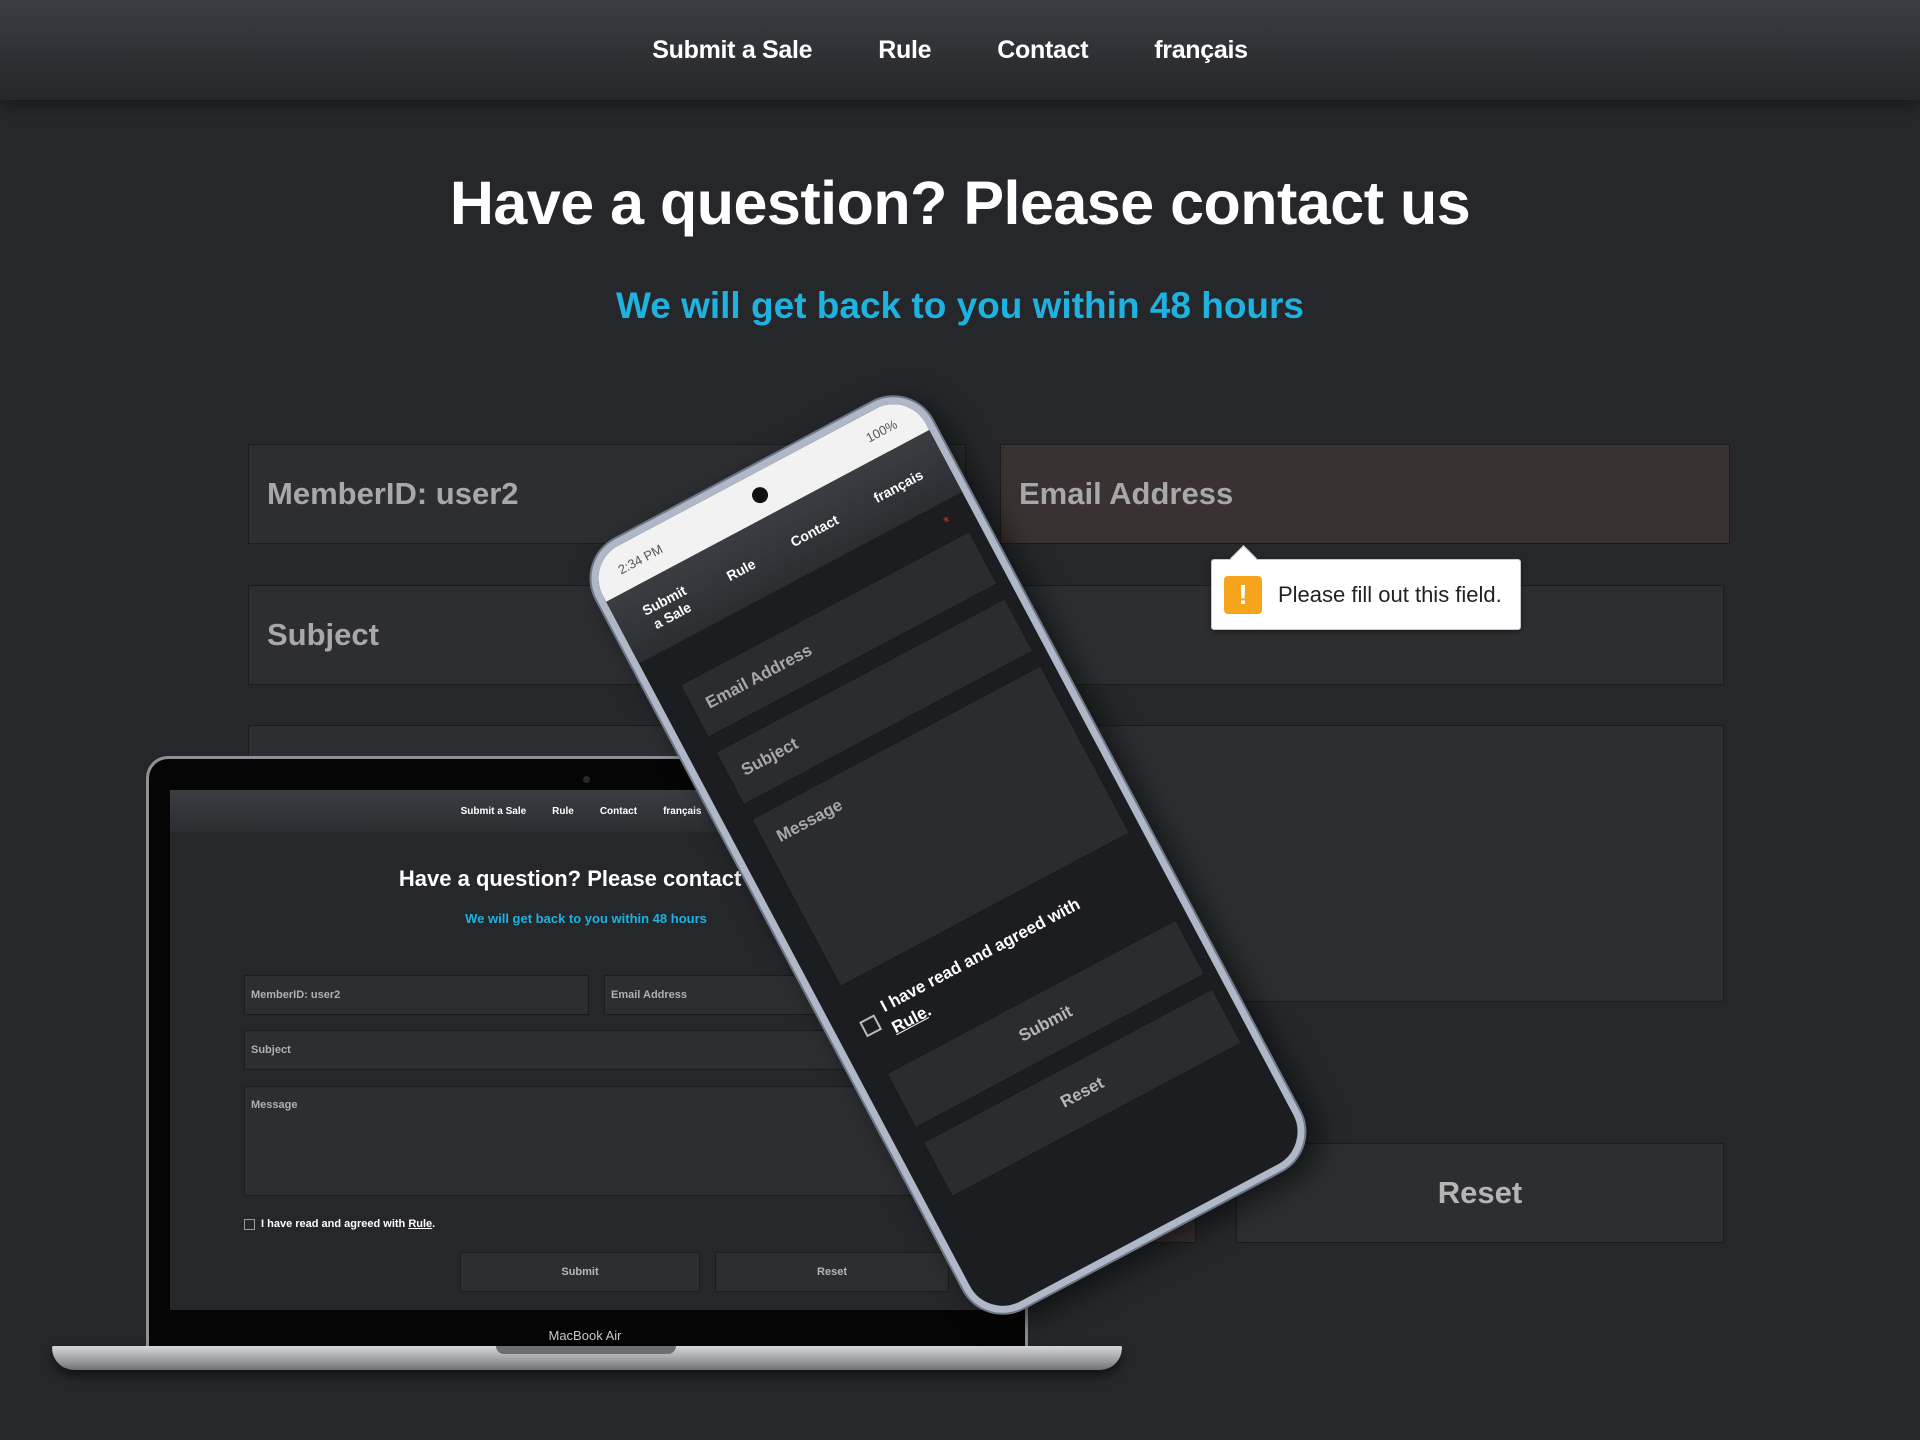 The height and width of the screenshot is (1440, 1920). What do you see at coordinates (682, 811) in the screenshot?
I see `laptop-nav-francais: français` at bounding box center [682, 811].